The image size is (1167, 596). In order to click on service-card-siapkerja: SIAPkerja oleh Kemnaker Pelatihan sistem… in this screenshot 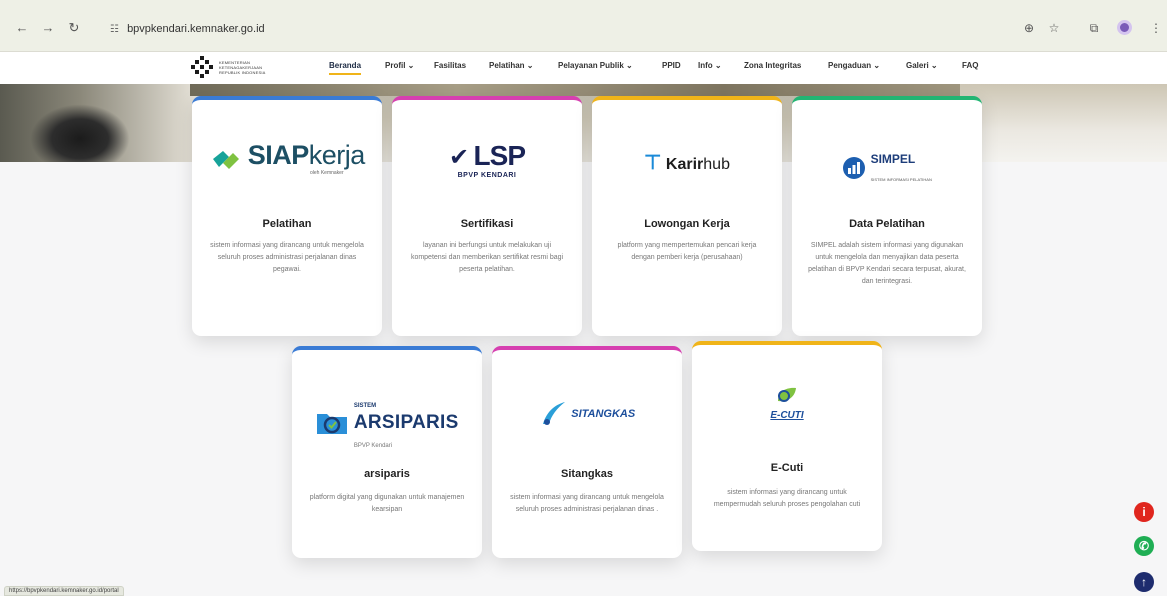, I will do `click(287, 216)`.